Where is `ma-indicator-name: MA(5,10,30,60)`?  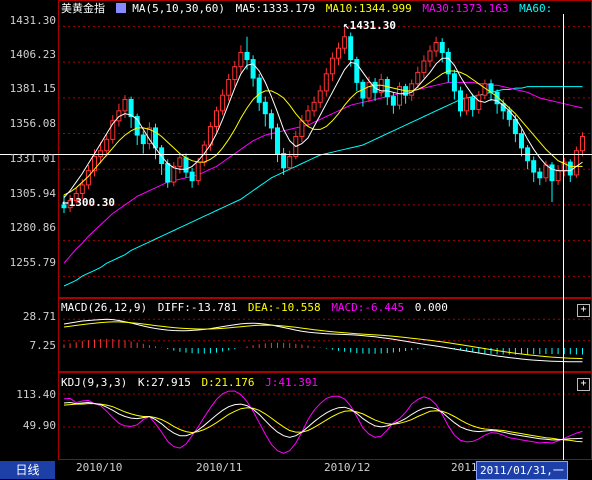 ma-indicator-name: MA(5,10,30,60) is located at coordinates (178, 8).